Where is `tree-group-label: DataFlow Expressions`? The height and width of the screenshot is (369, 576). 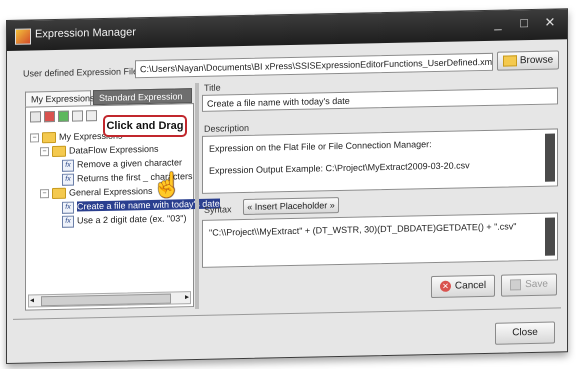 tree-group-label: DataFlow Expressions is located at coordinates (114, 149).